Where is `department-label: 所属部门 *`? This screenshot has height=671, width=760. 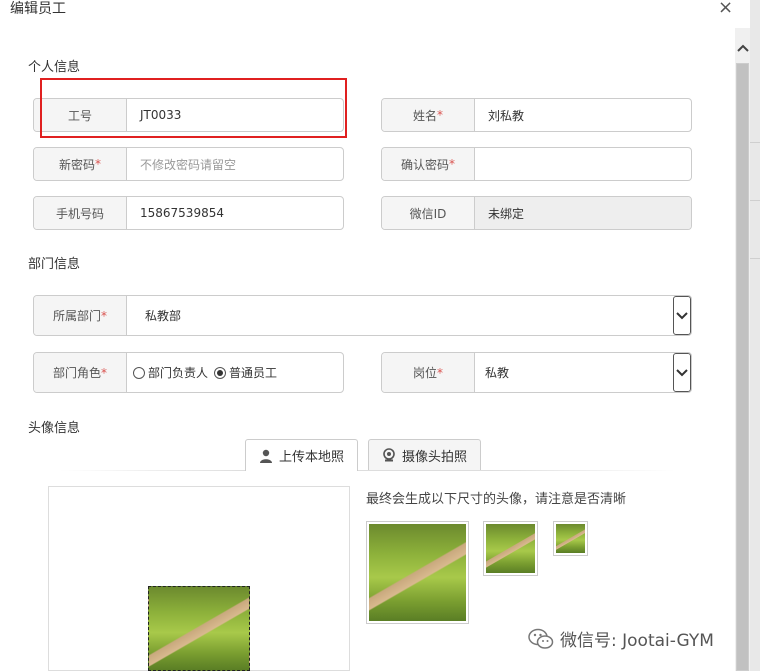
department-label: 所属部门 * is located at coordinates (80, 315).